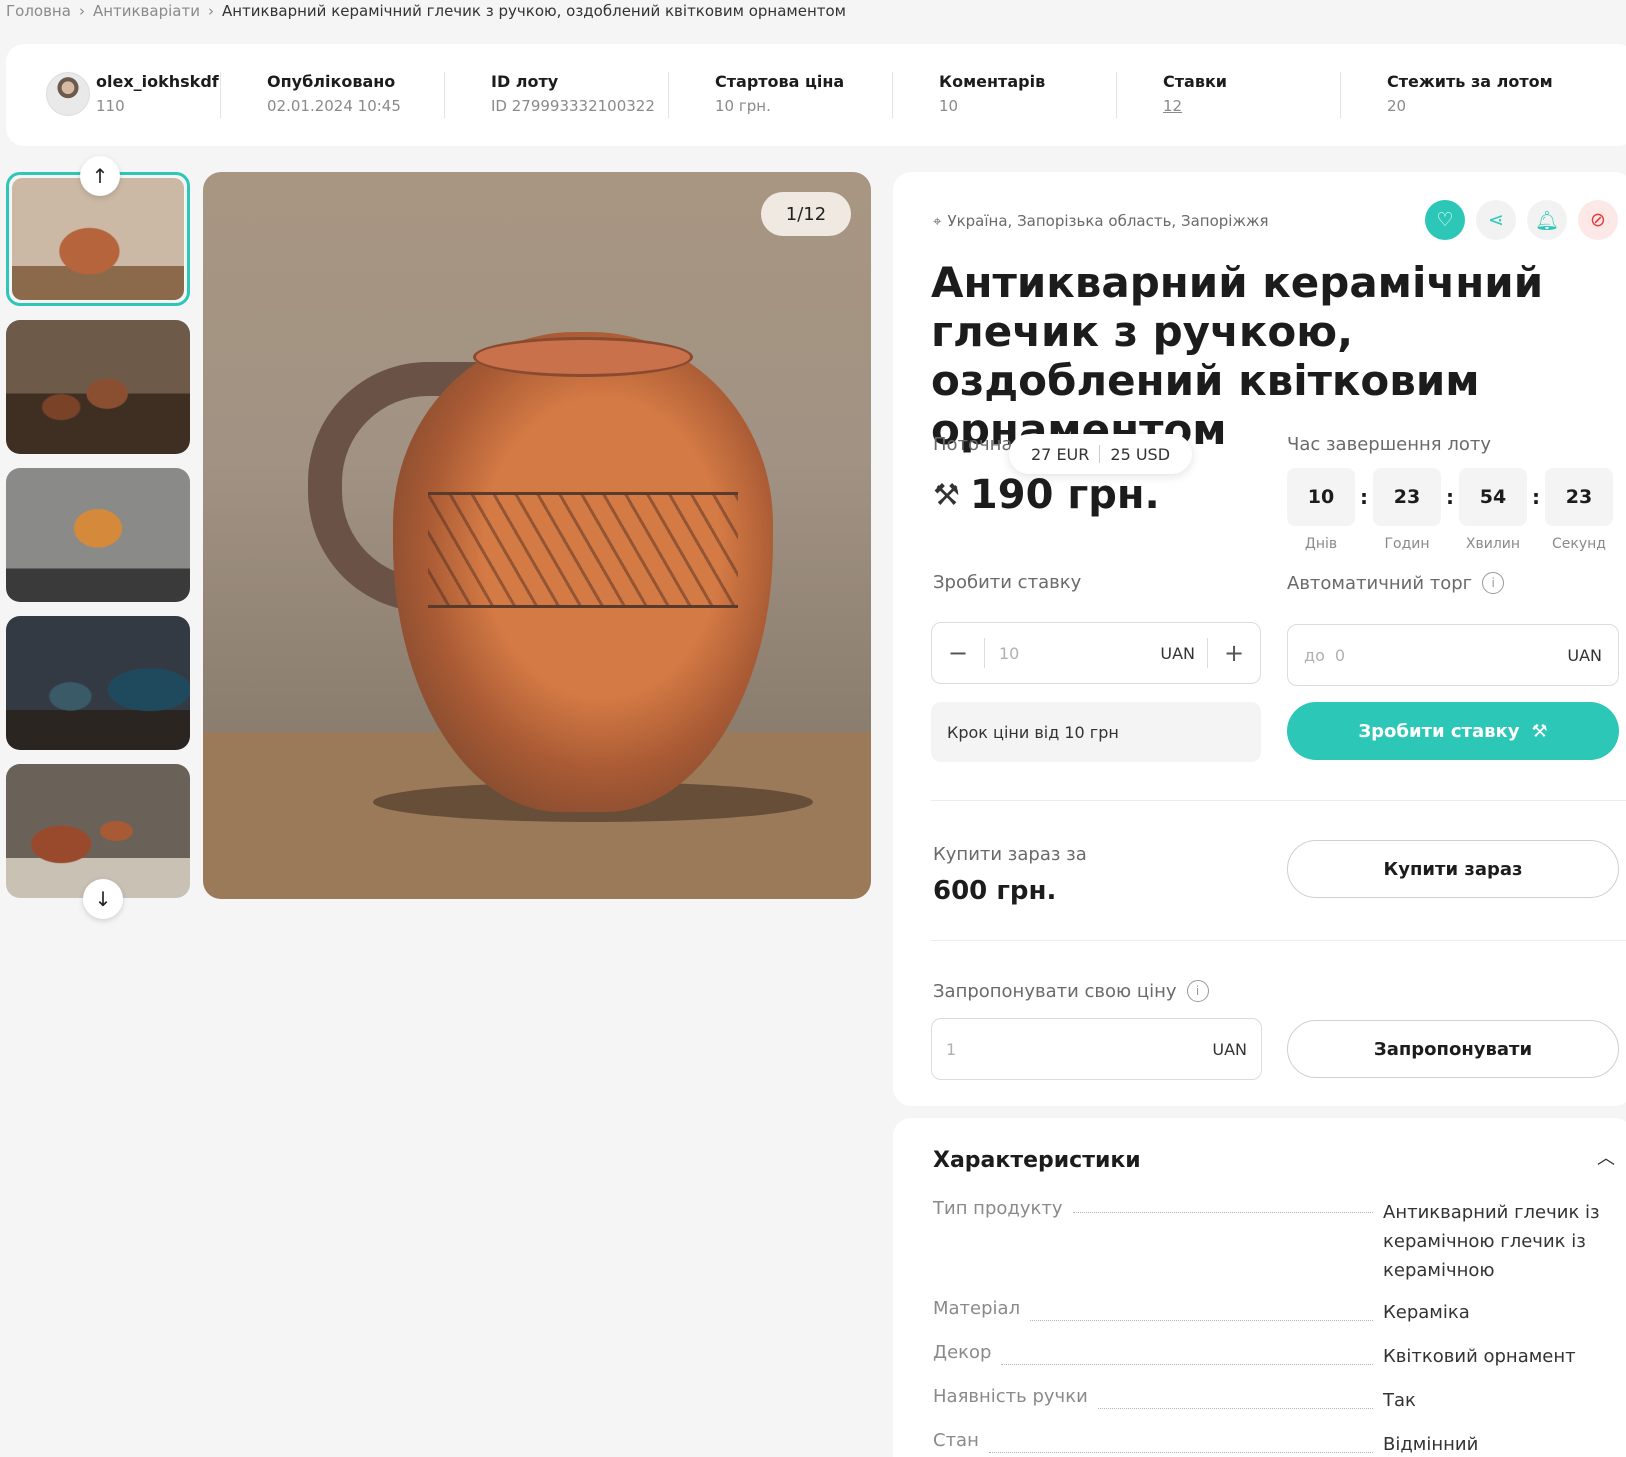 The width and height of the screenshot is (1626, 1457). Describe the element at coordinates (1195, 106) in the screenshot. I see `bids-link: 12` at that location.